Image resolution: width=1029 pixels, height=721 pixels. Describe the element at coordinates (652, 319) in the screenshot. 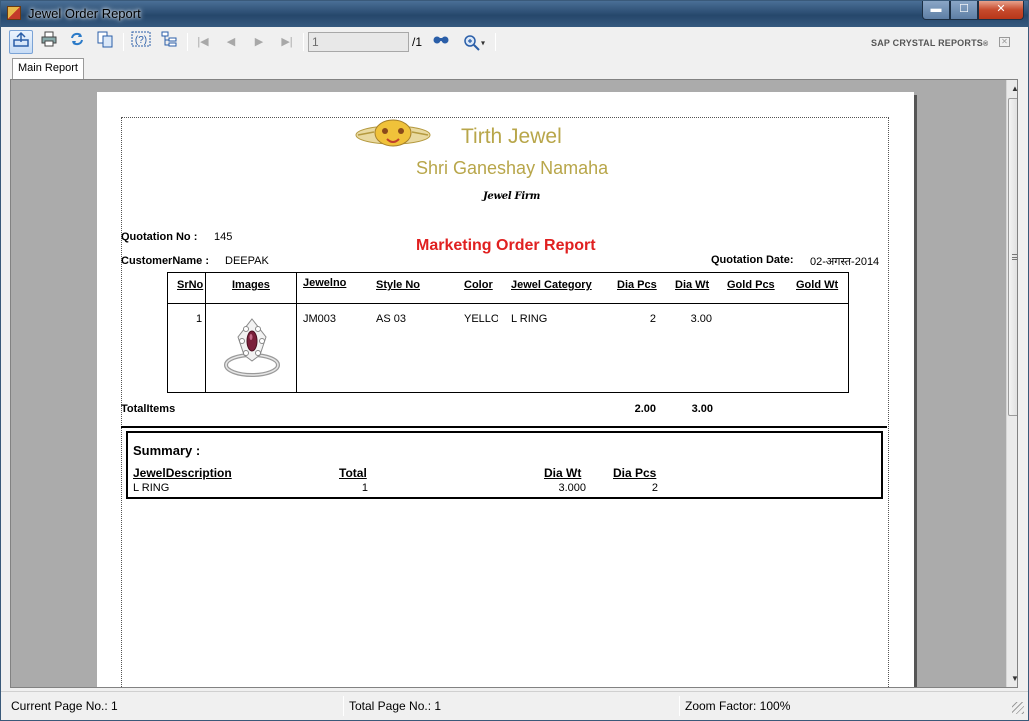

I see `cell-dia-pcs: 2` at that location.